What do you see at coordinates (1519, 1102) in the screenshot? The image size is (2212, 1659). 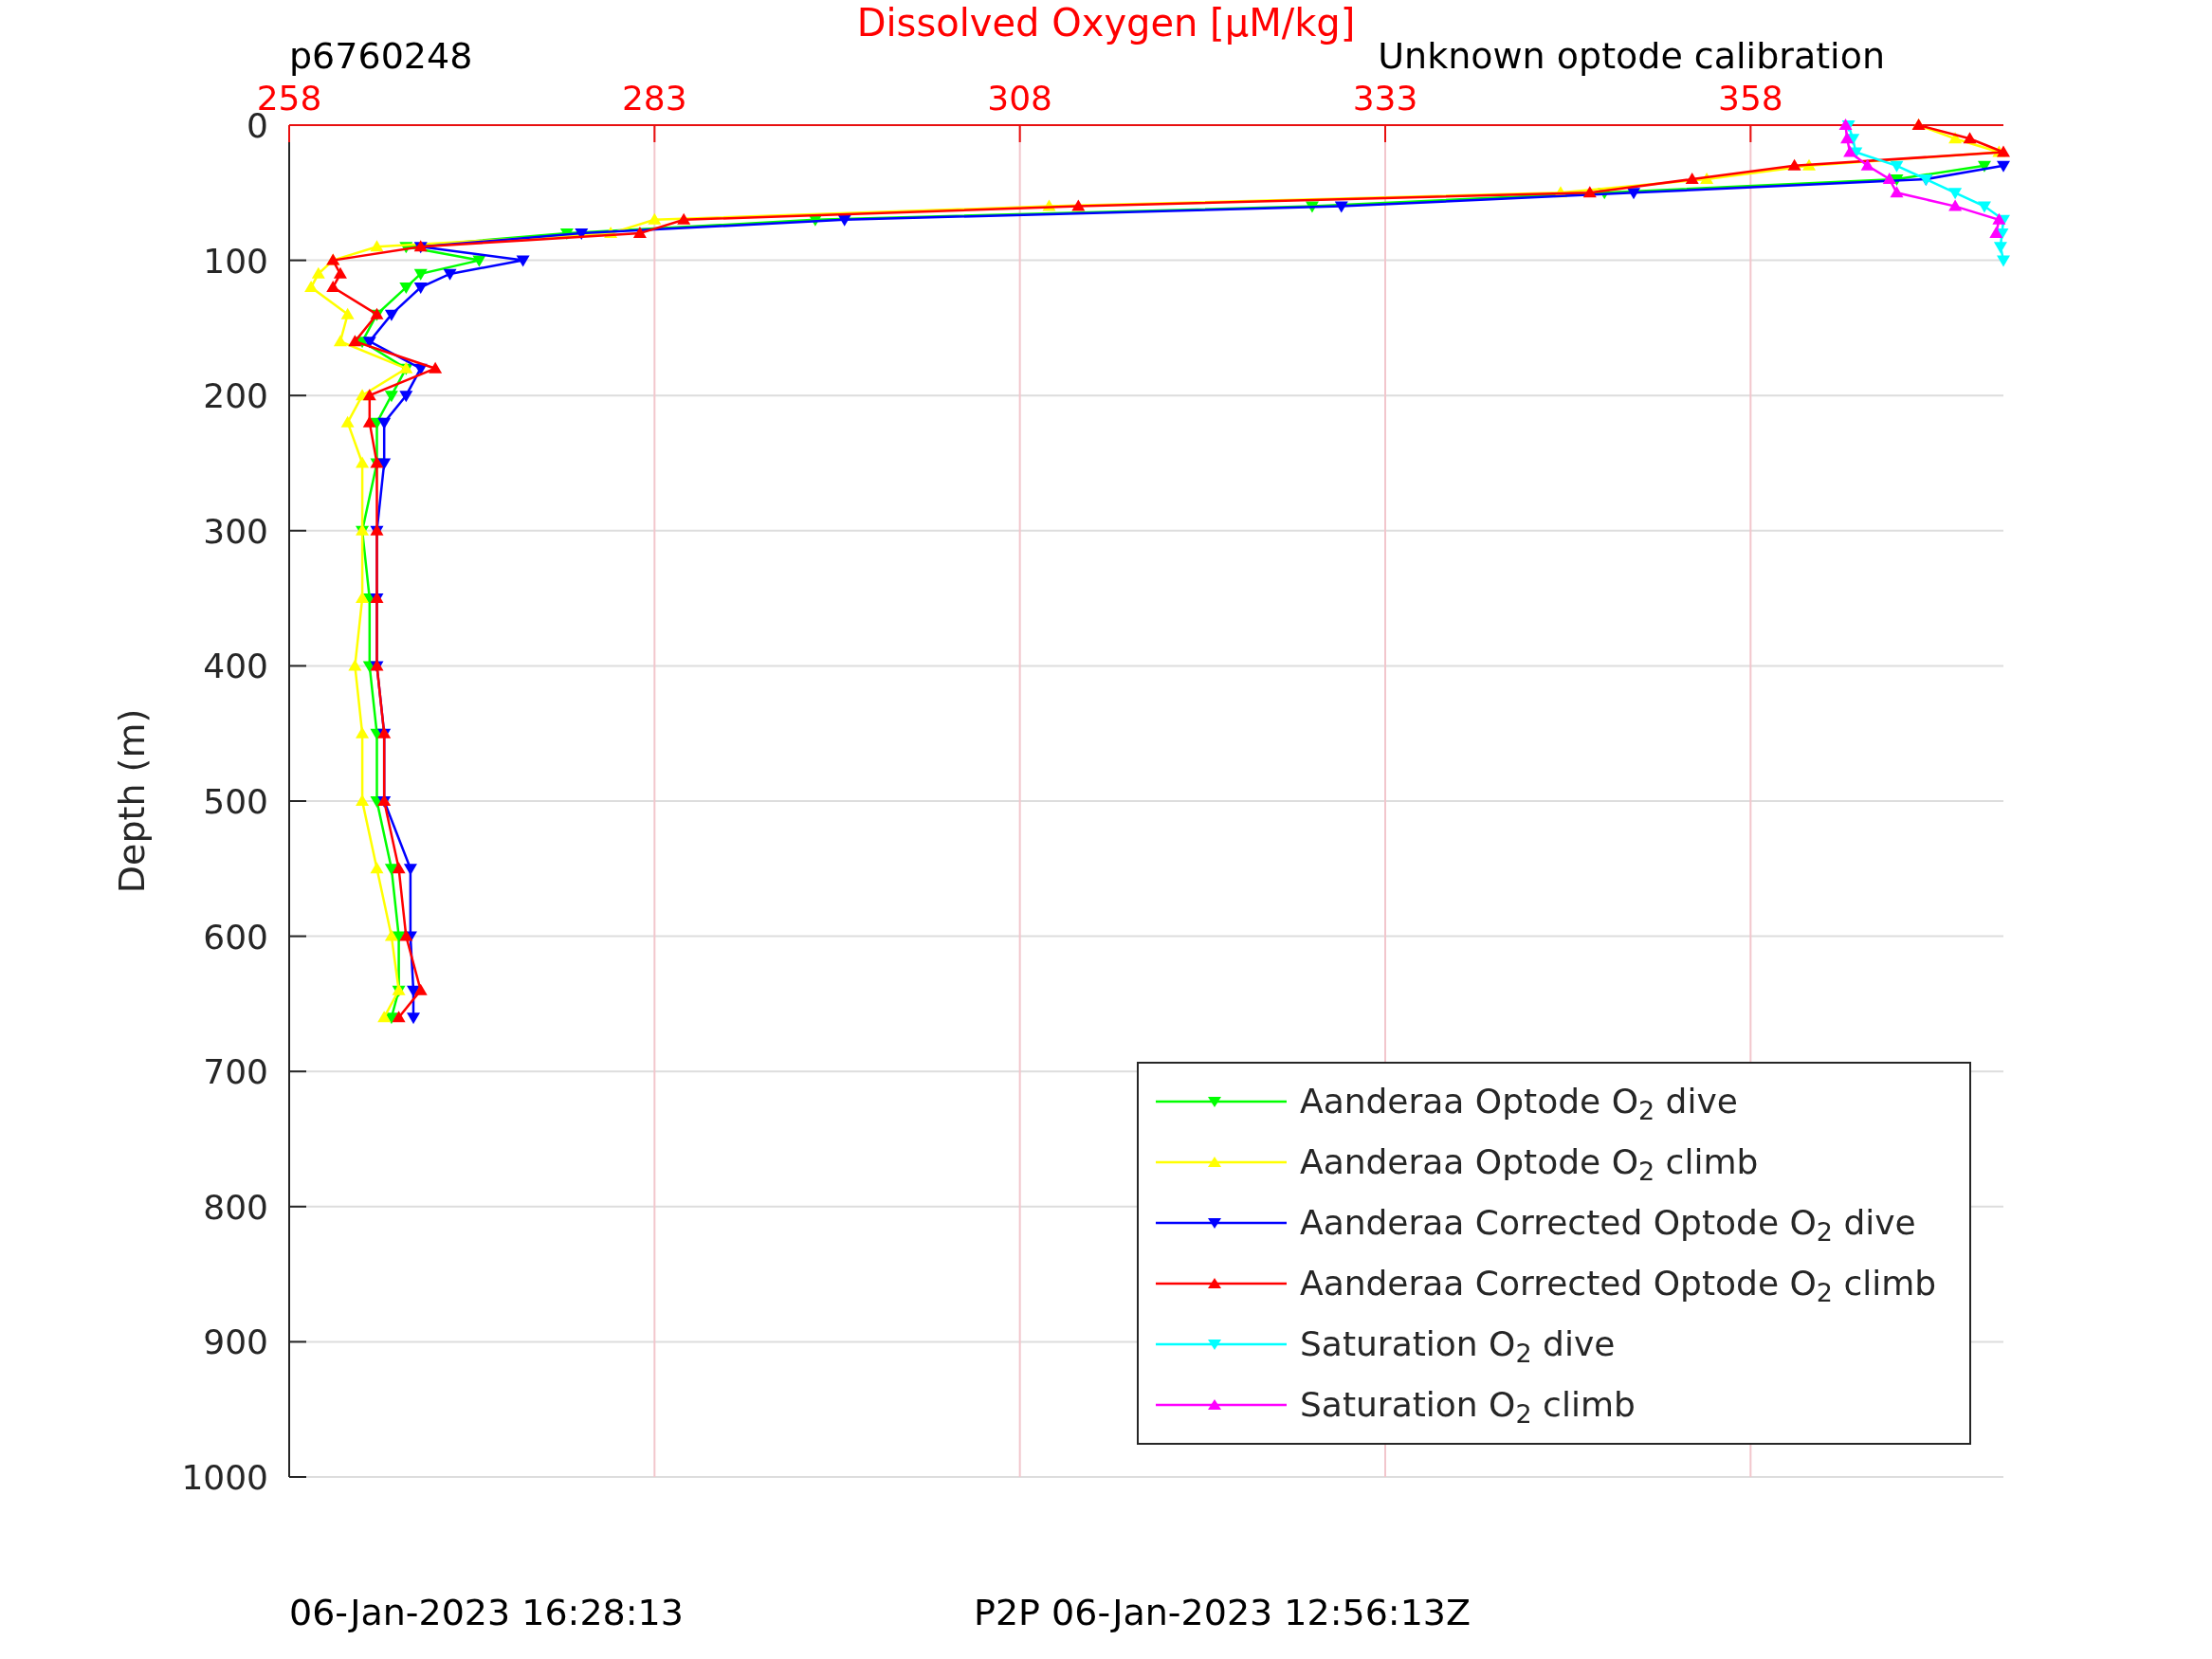 I see `legend-label: Aanderaa Optode O$_{2}$ dive` at bounding box center [1519, 1102].